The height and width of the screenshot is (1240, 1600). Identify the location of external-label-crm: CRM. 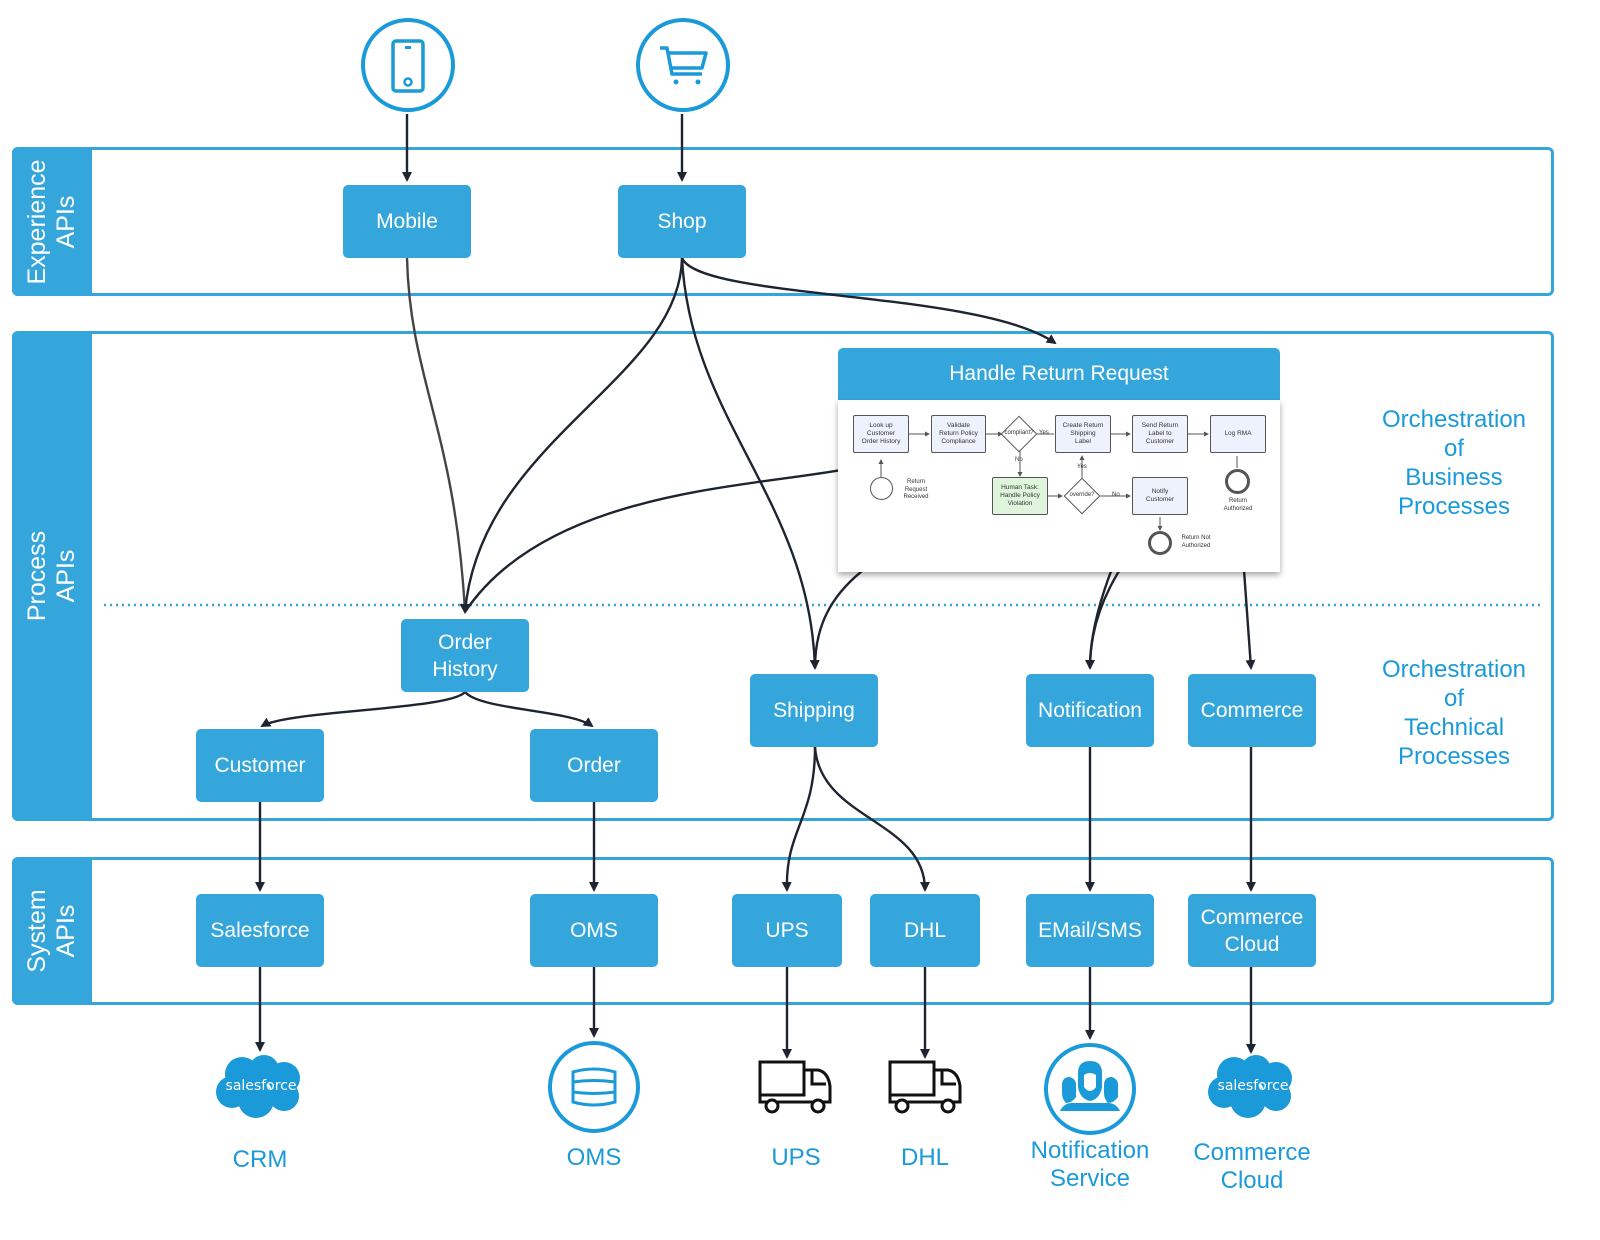
(260, 1159).